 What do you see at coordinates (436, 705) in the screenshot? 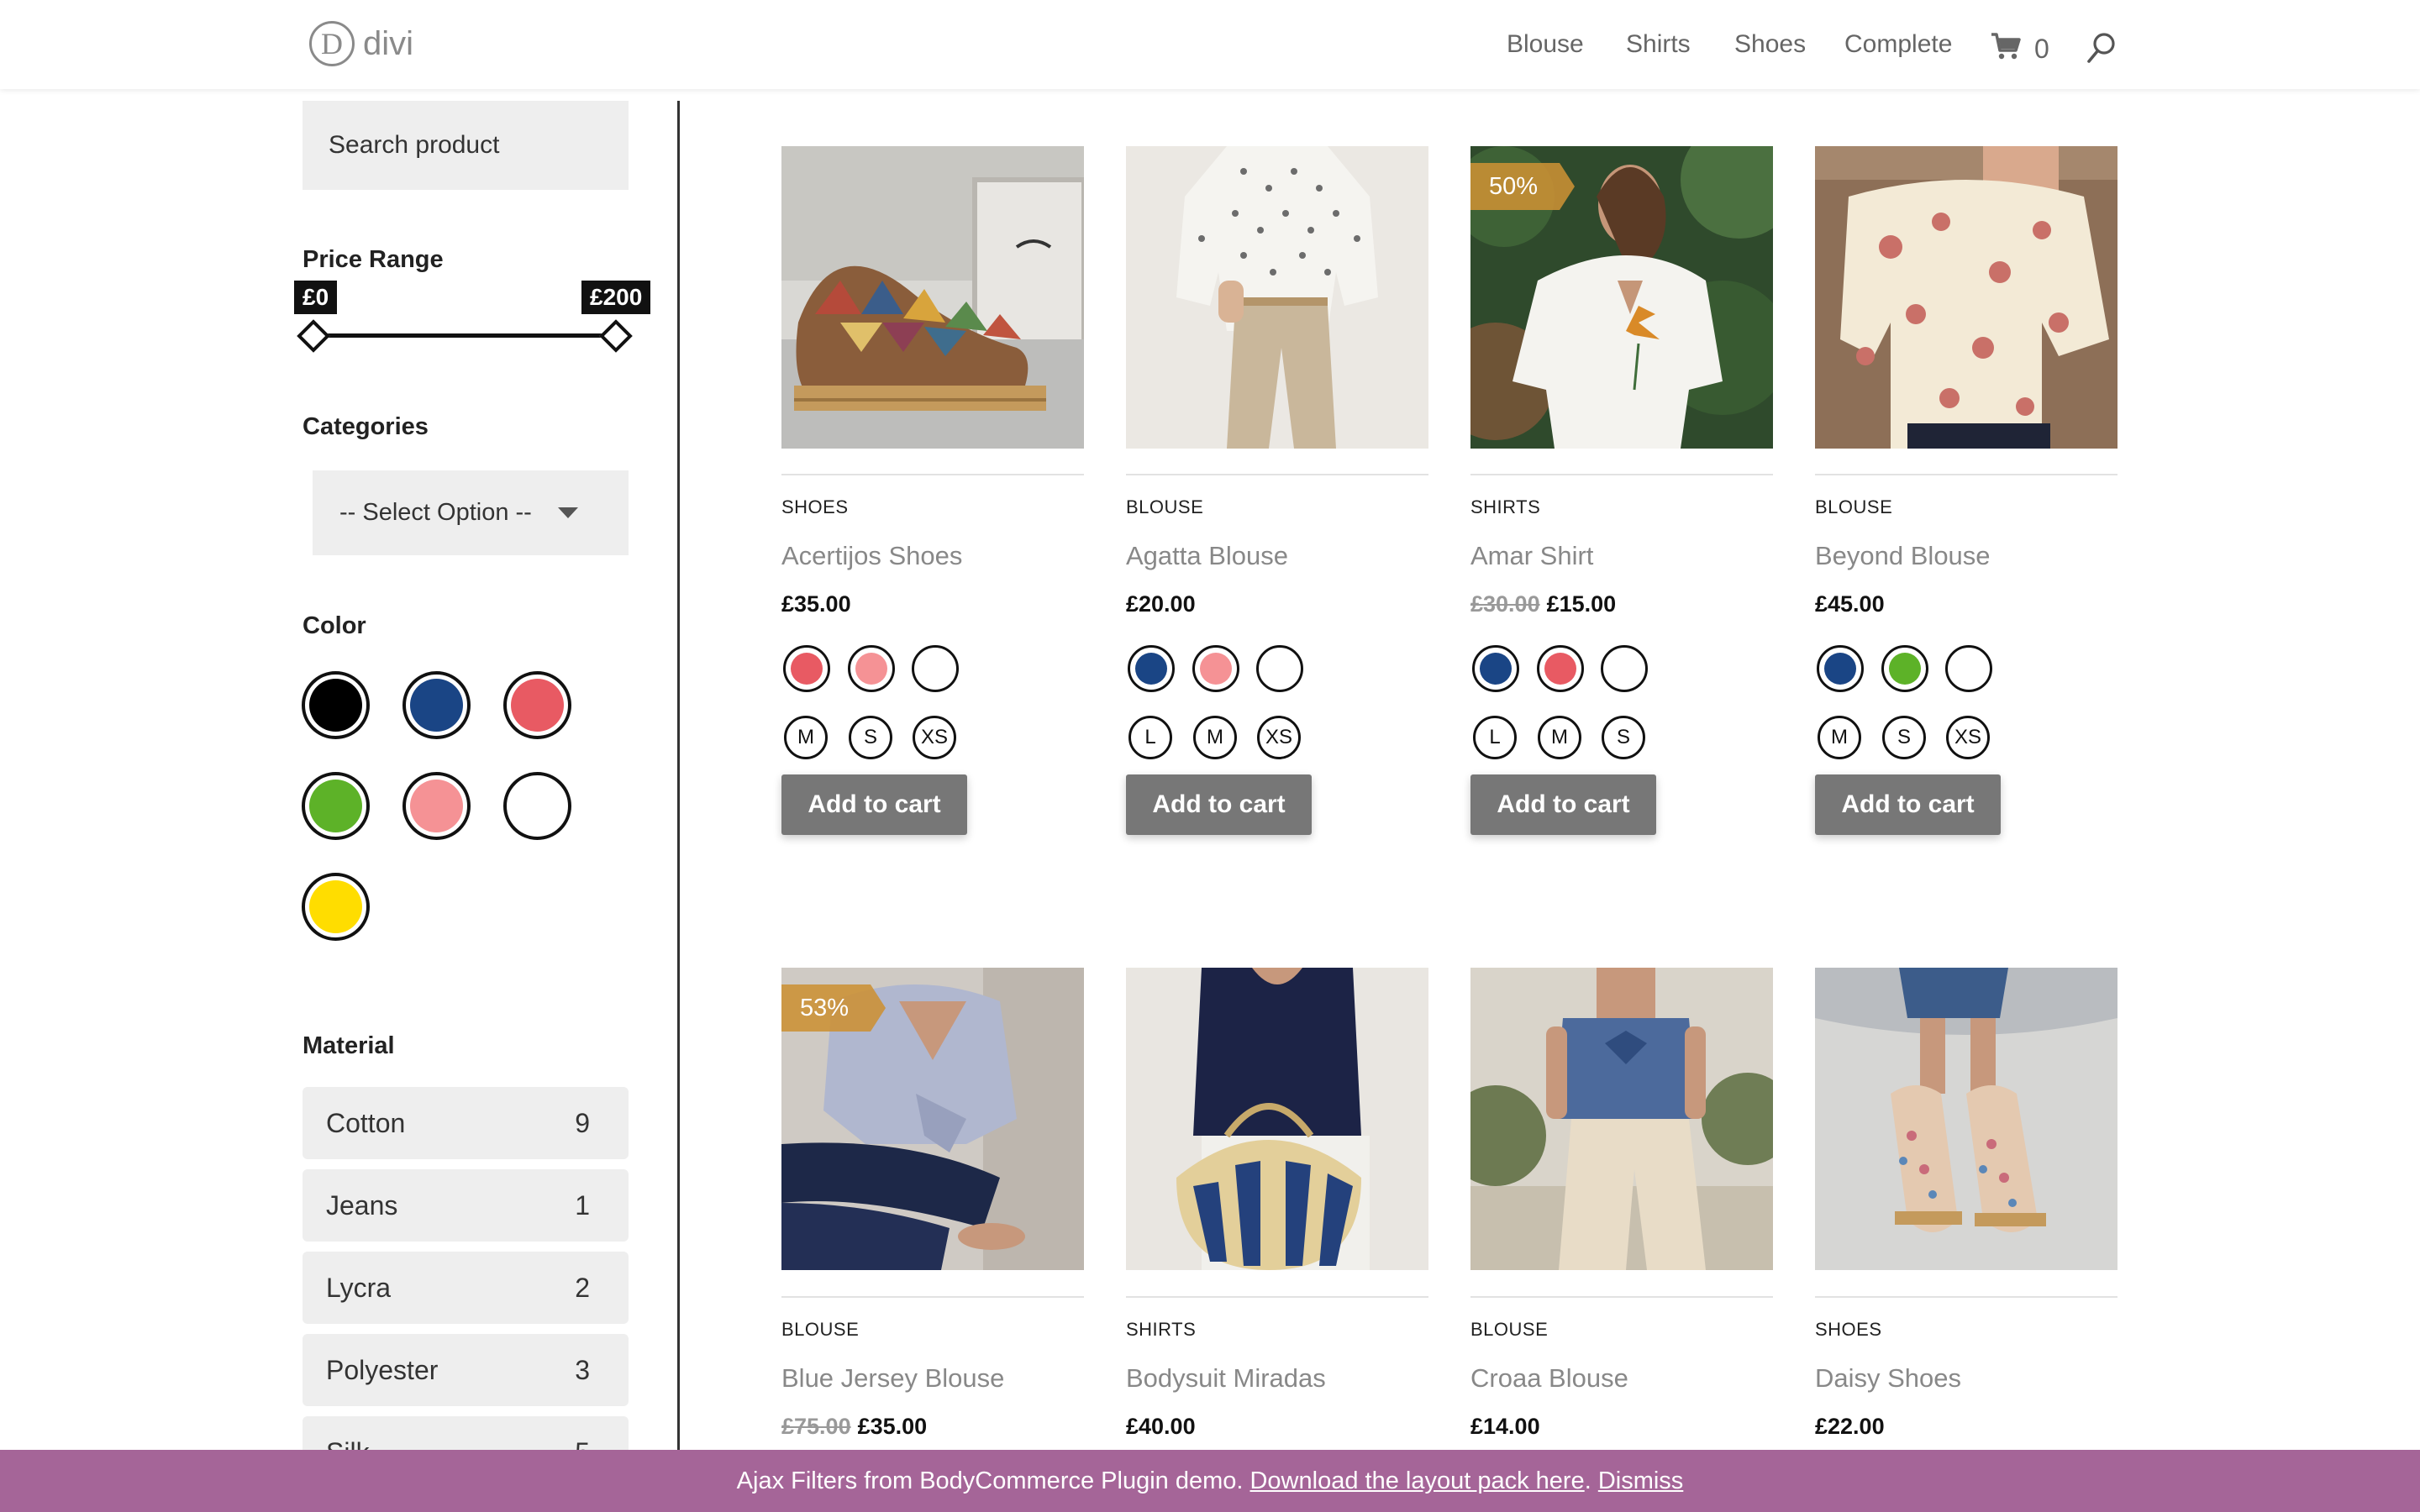
I see `color-swatch-blue` at bounding box center [436, 705].